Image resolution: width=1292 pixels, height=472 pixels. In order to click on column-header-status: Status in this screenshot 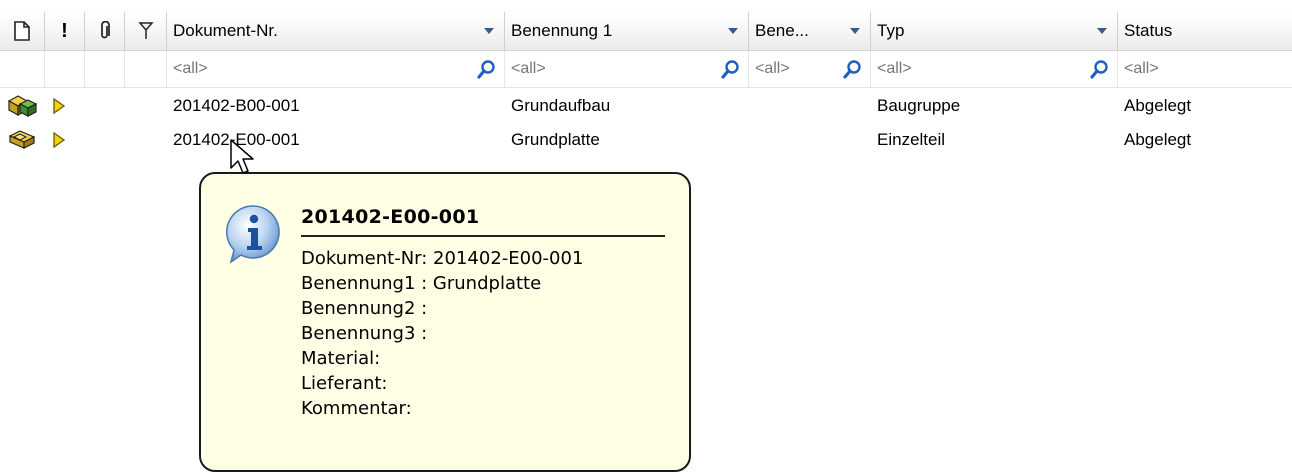, I will do `click(1205, 31)`.